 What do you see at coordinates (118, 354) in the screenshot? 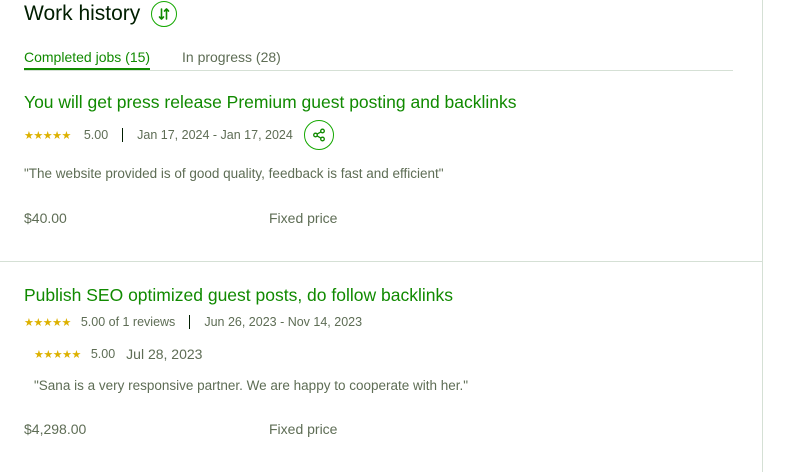
I see `review-meta: ★★★★★ 5.00 Jul 28, 2023` at bounding box center [118, 354].